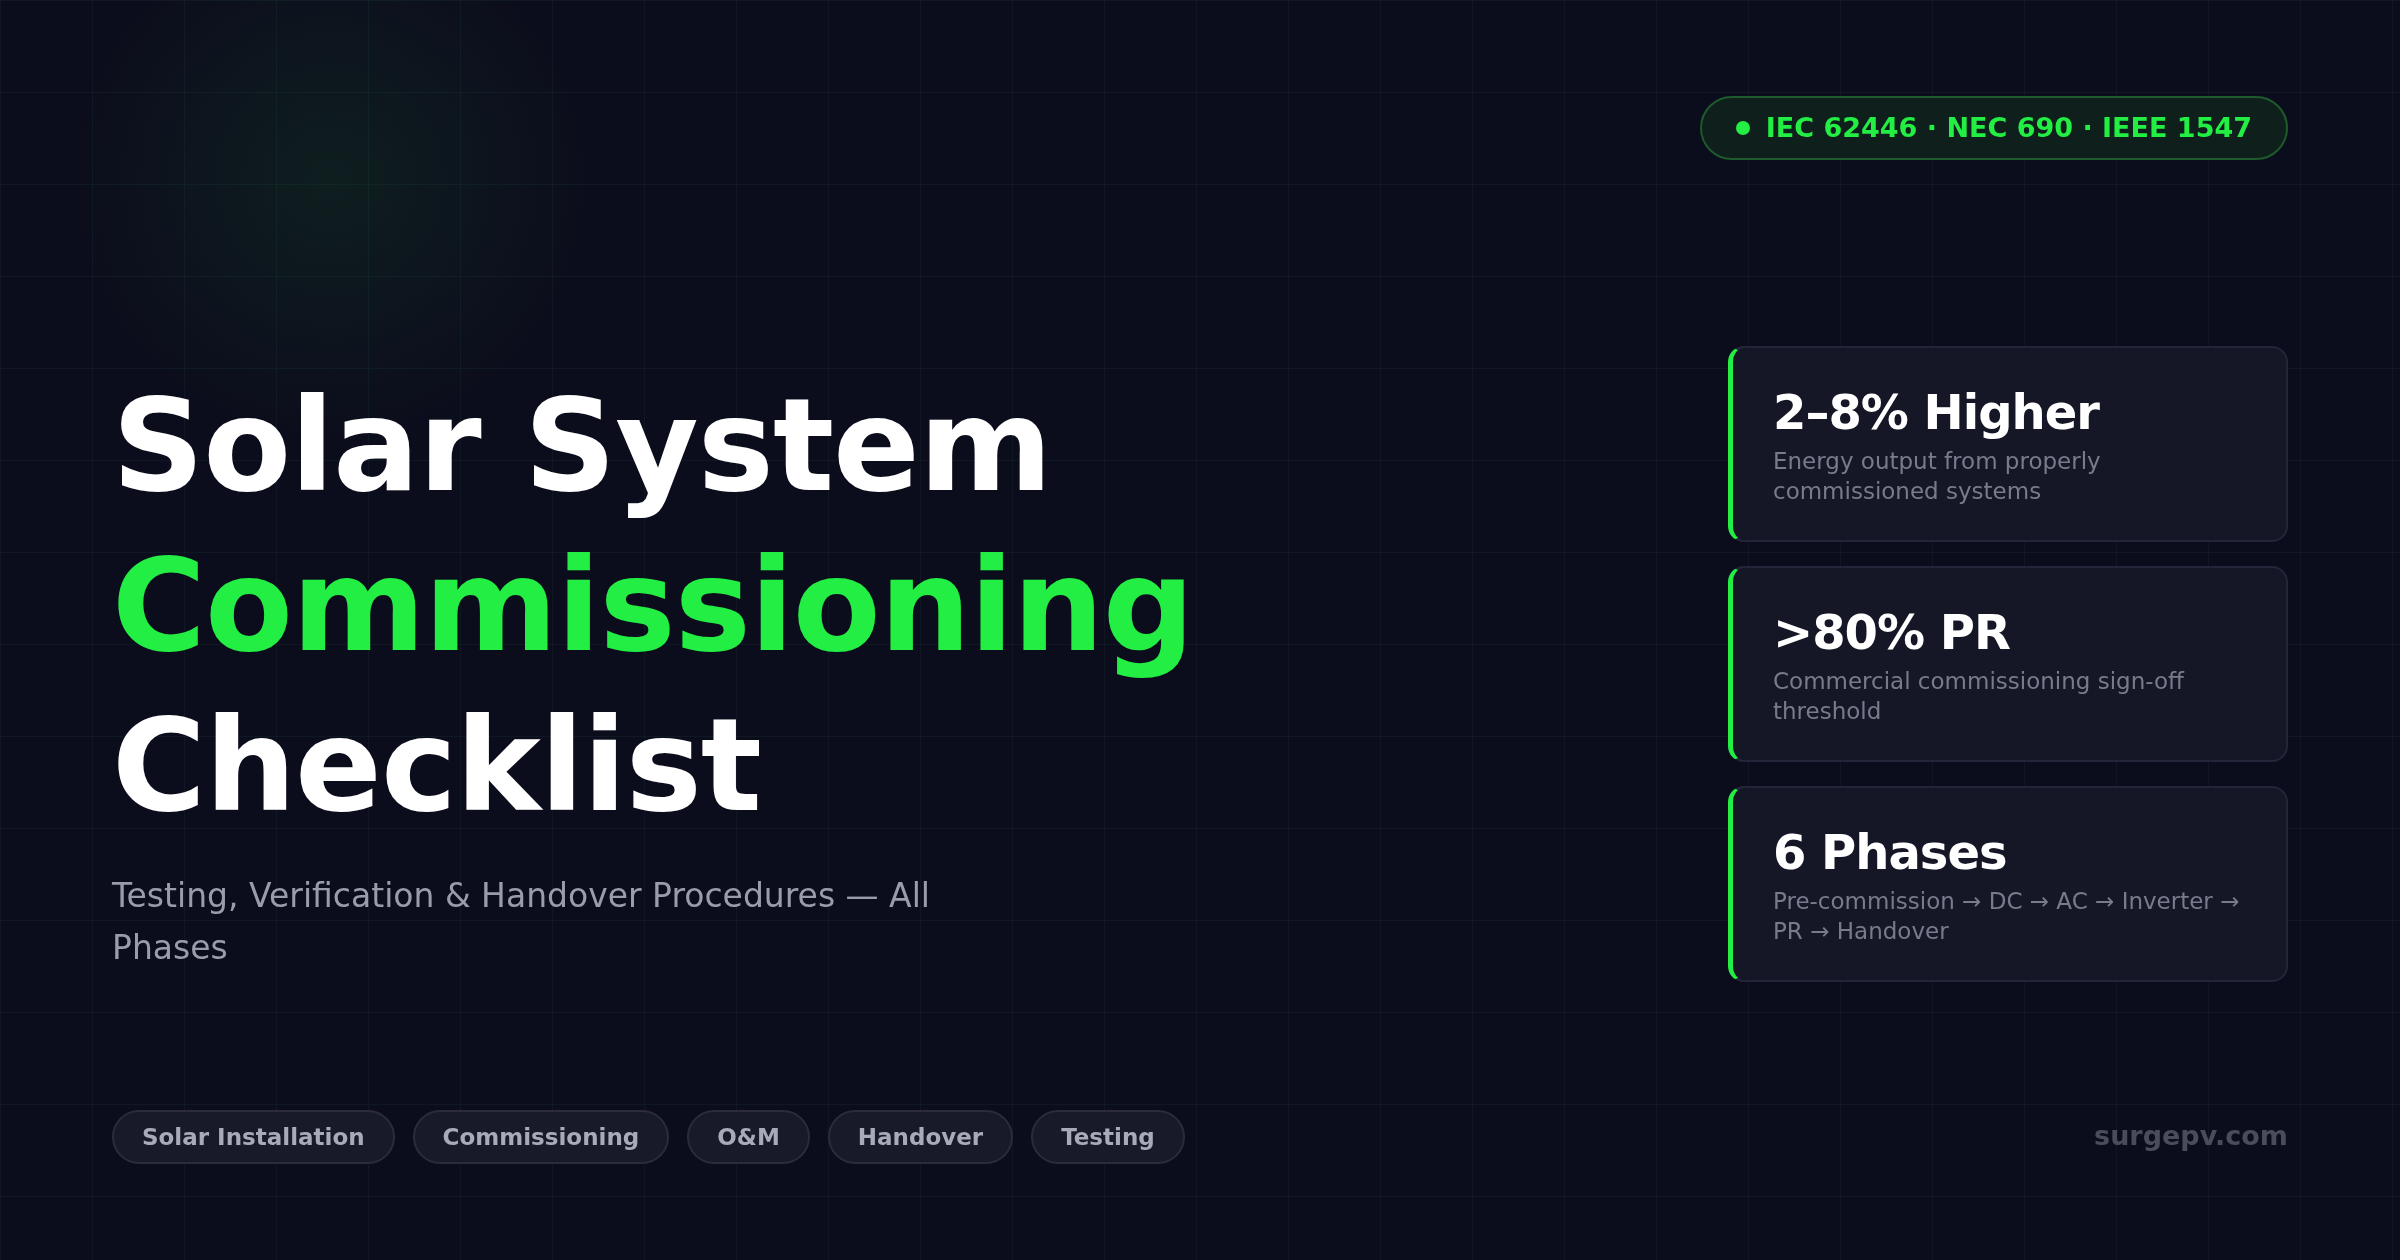  I want to click on stat-value: 6 Phases, so click(1890, 852).